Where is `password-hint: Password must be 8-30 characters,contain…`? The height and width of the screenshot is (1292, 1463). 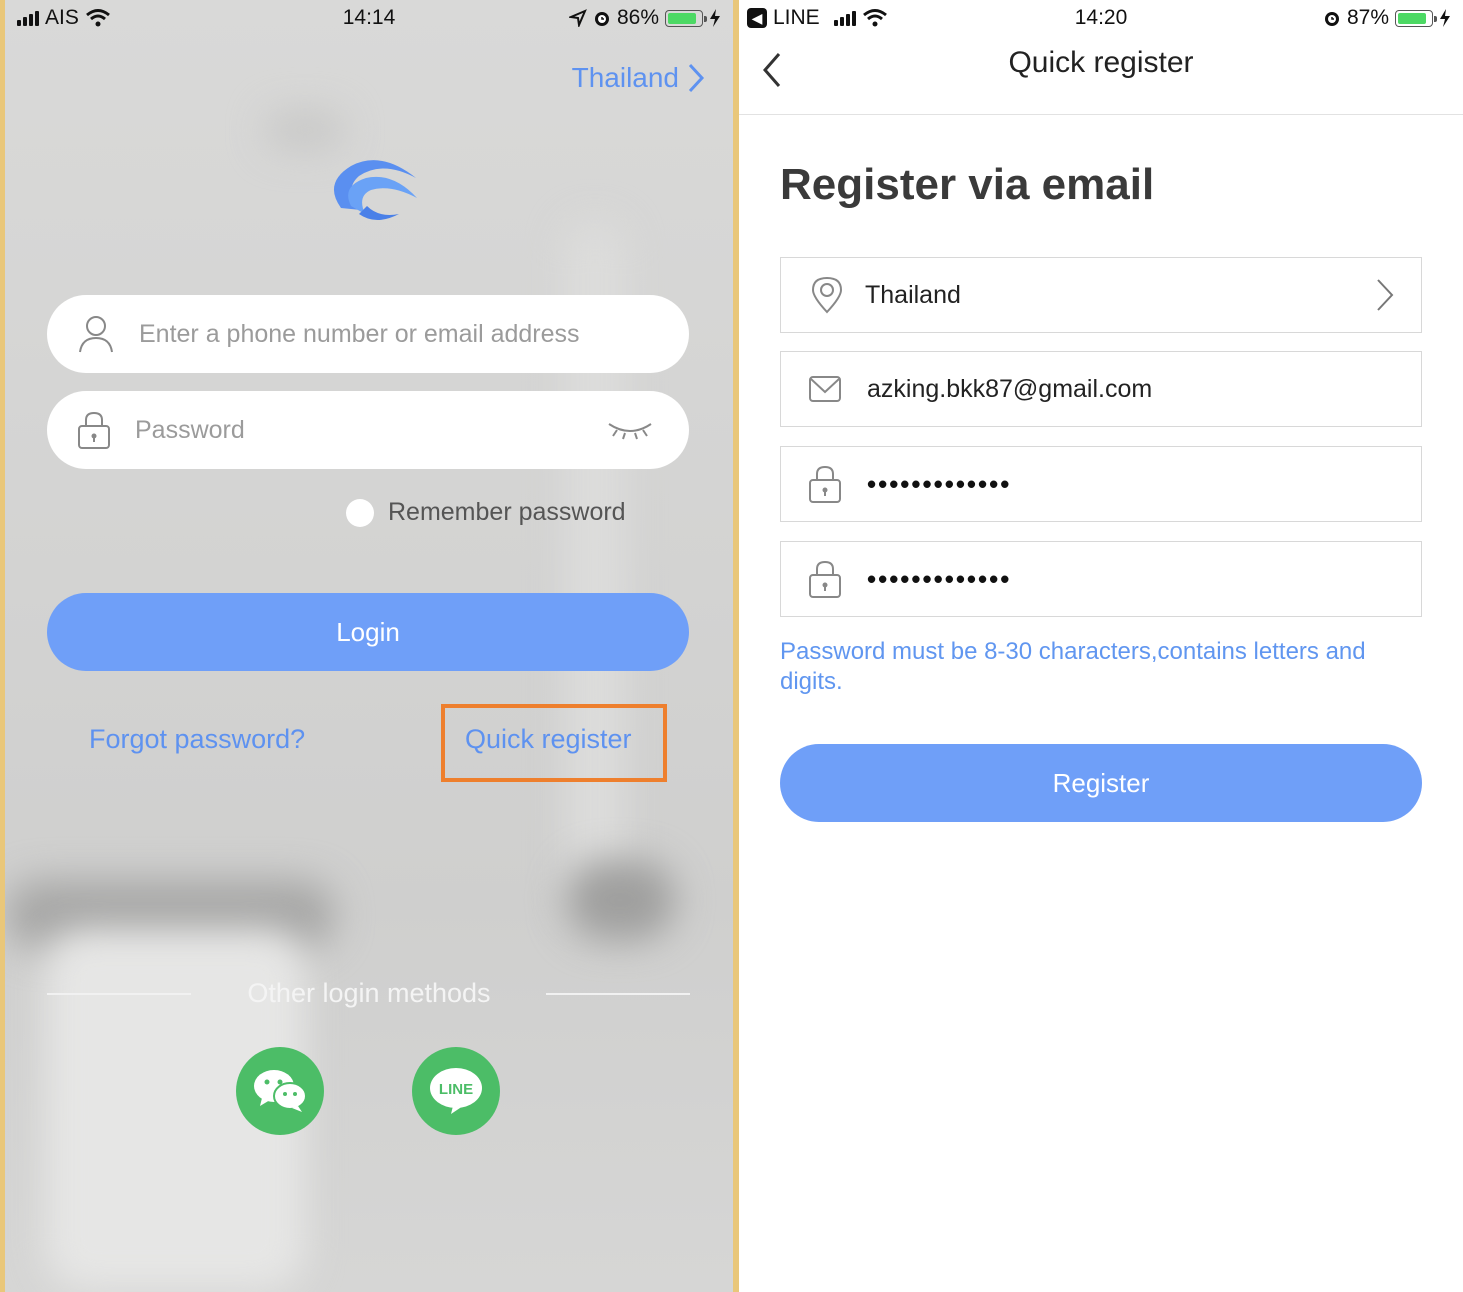 password-hint: Password must be 8-30 characters,contain… is located at coordinates (1073, 666).